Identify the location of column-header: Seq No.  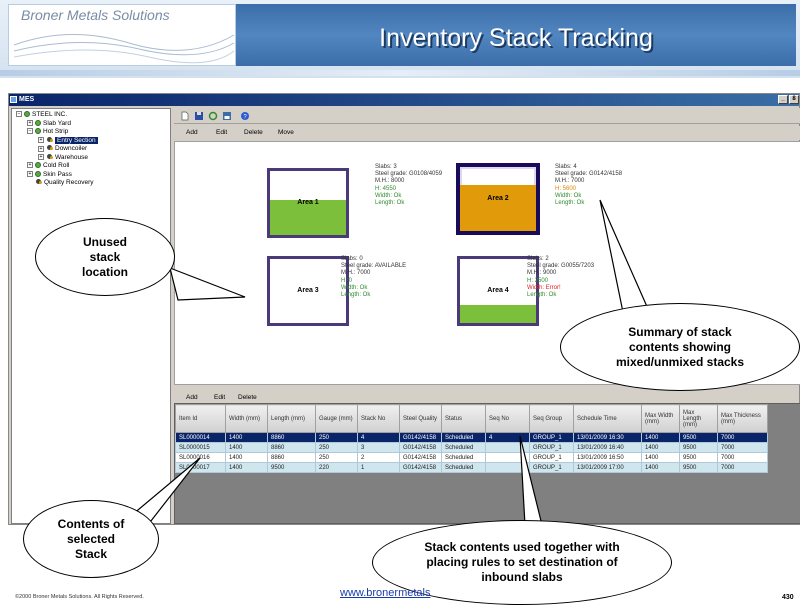
(507, 418).